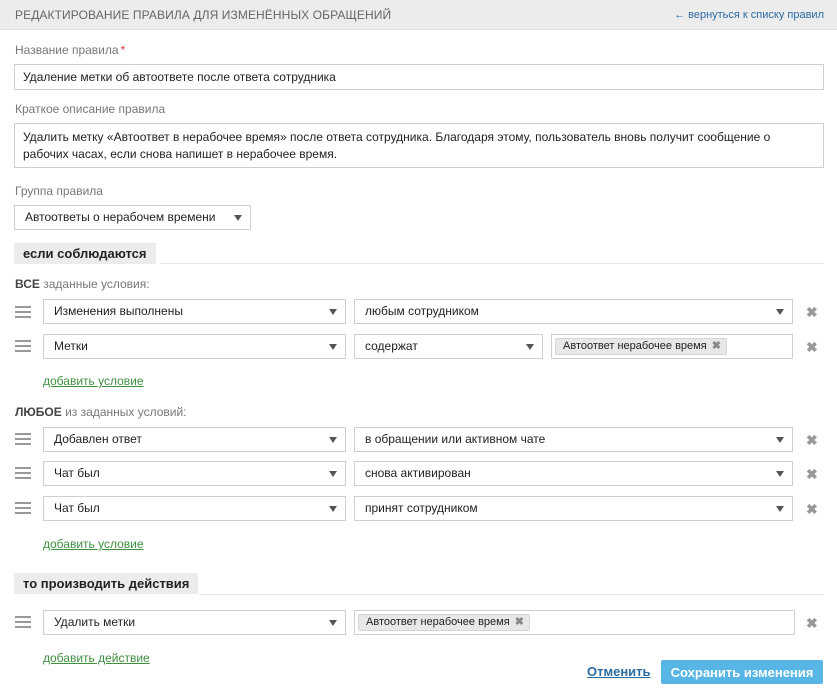  I want to click on all-label-strong: ВСЕ, so click(27, 284).